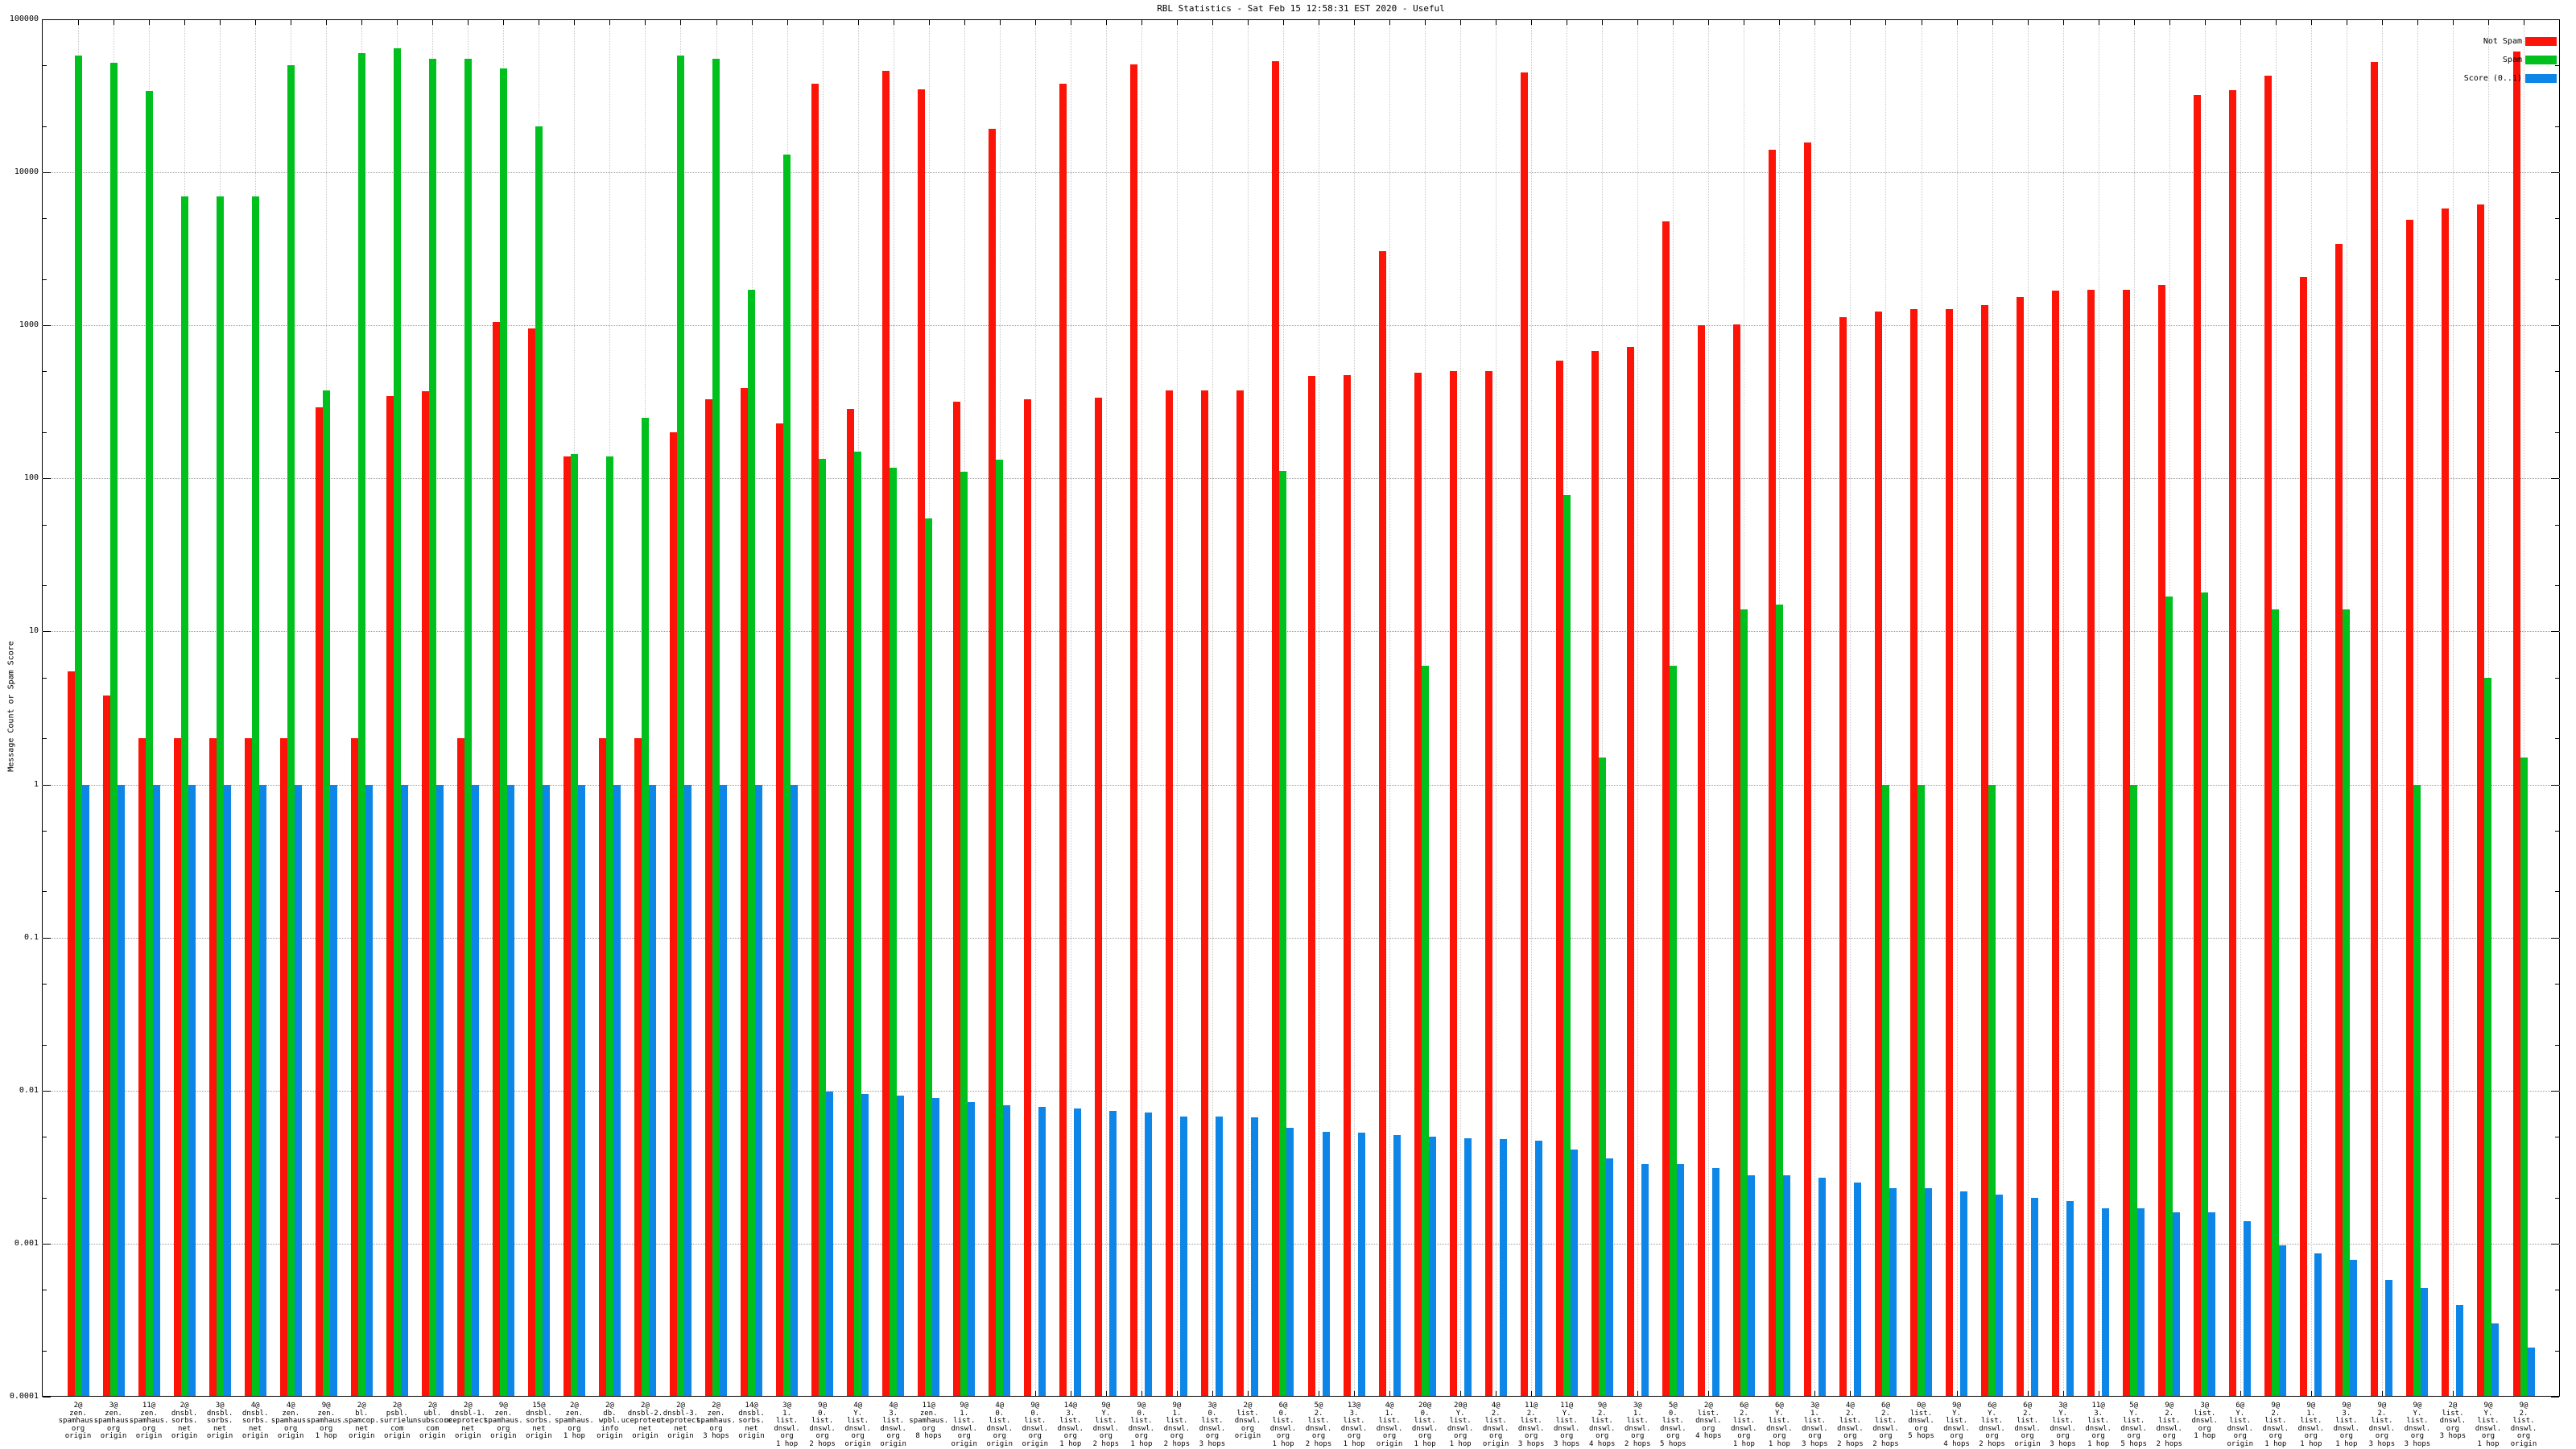  Describe the element at coordinates (29, 1090) in the screenshot. I see `y-tick-label: 0.01` at that location.